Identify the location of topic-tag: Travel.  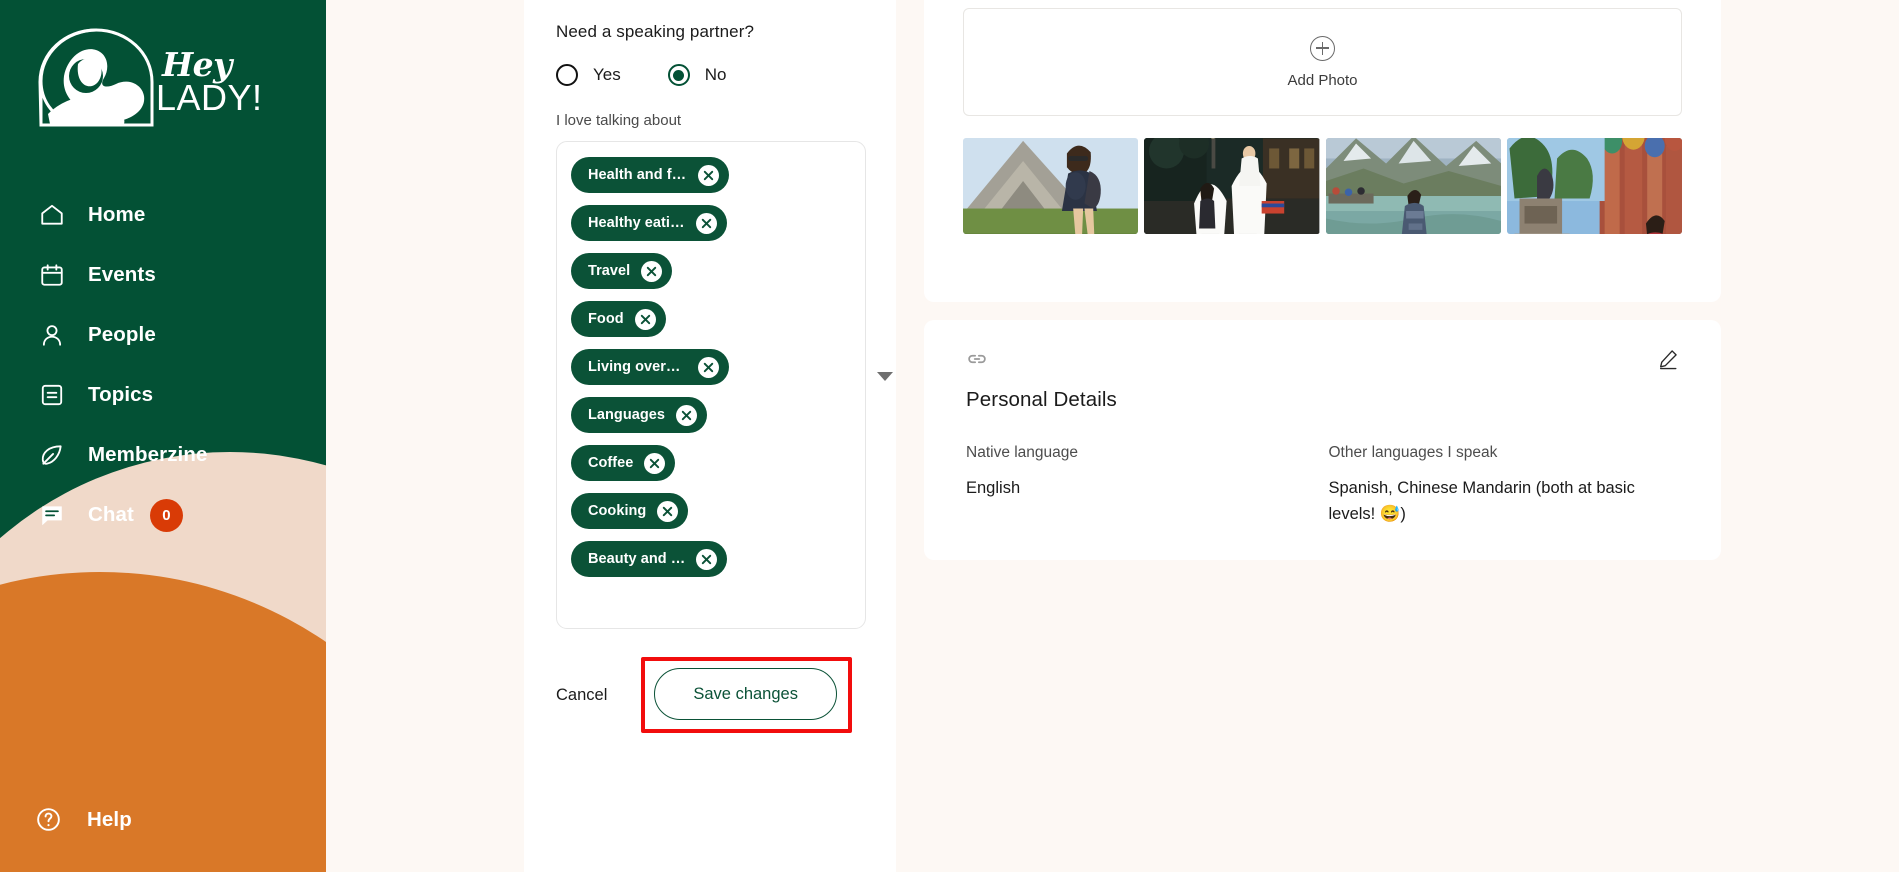
(622, 271).